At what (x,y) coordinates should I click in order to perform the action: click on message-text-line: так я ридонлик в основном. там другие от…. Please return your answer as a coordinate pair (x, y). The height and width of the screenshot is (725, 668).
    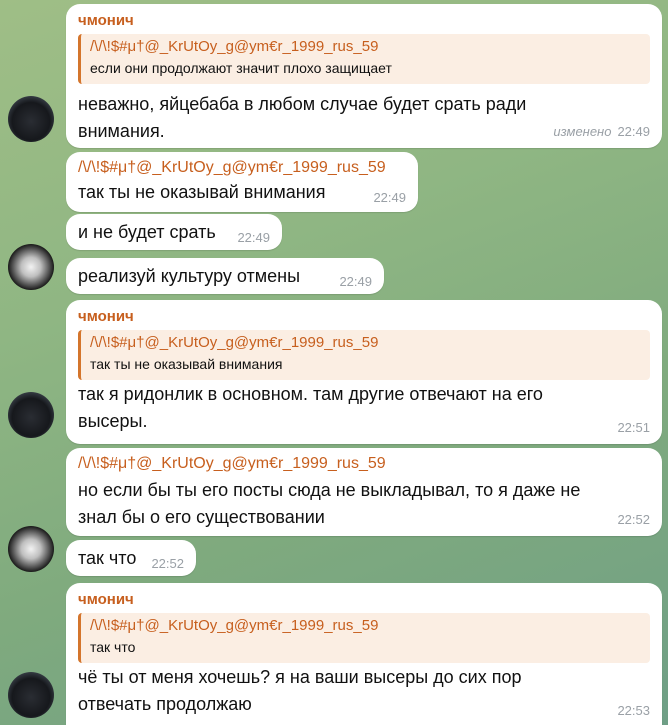
    Looking at the image, I should click on (310, 394).